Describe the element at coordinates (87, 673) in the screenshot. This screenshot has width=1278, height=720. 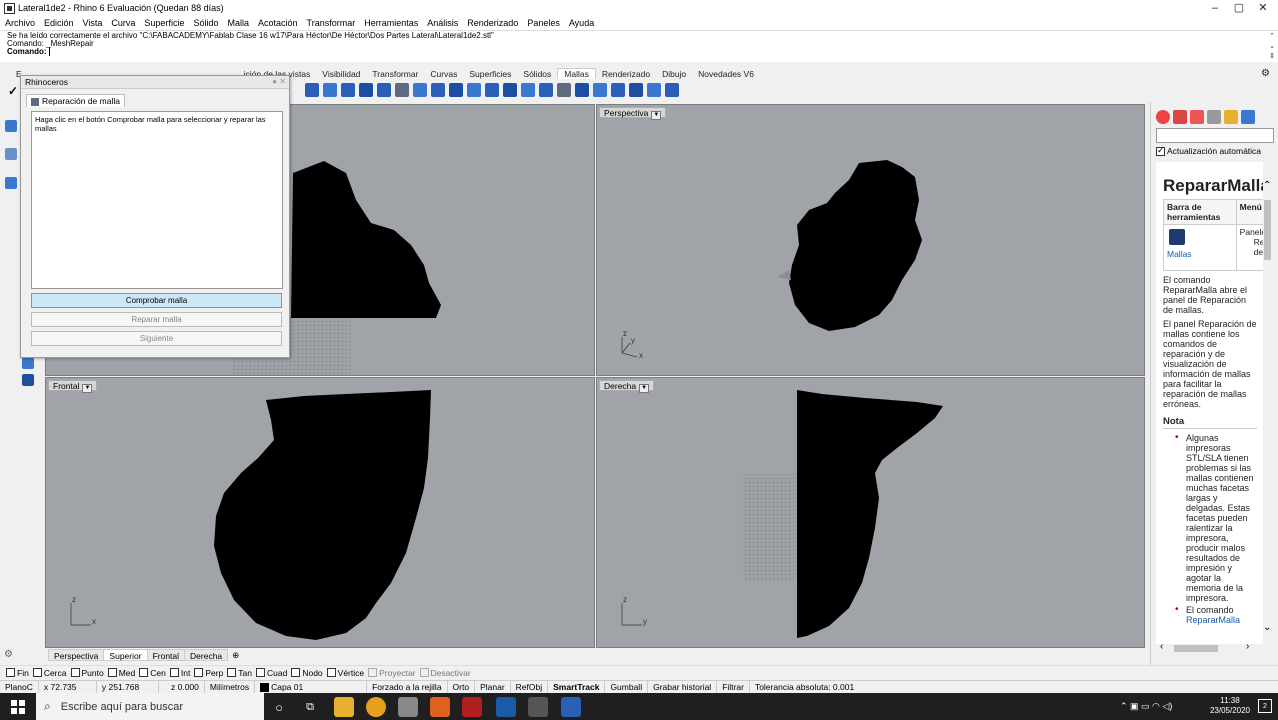
I see `osnap-punto: Punto` at that location.